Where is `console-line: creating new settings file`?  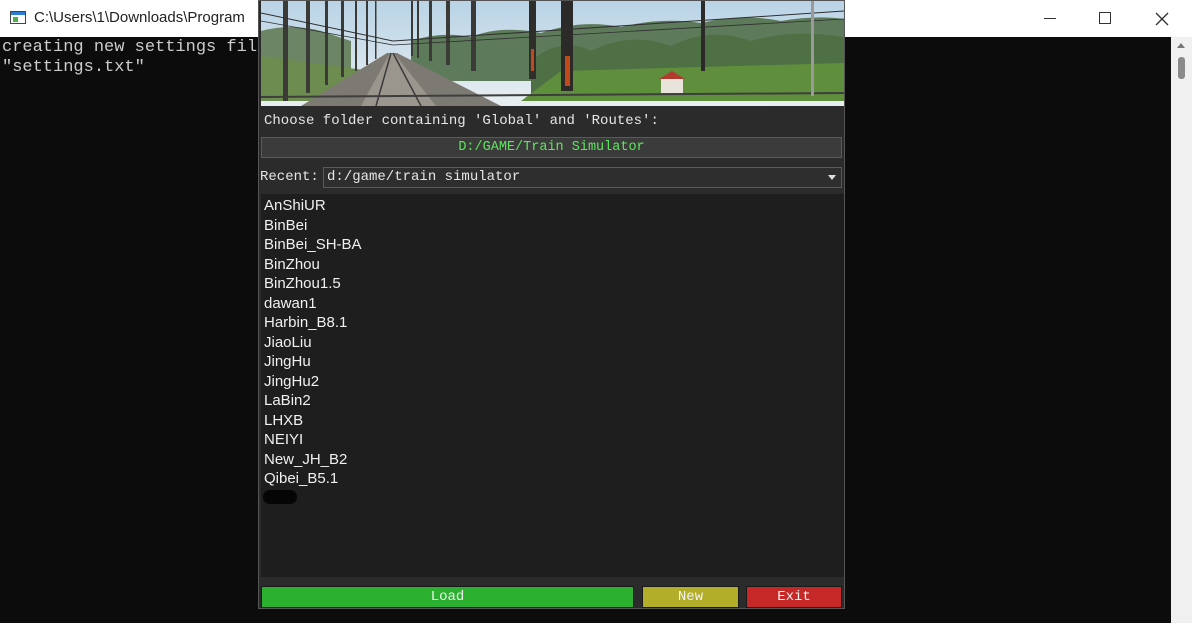
console-line: creating new settings file is located at coordinates (135, 47).